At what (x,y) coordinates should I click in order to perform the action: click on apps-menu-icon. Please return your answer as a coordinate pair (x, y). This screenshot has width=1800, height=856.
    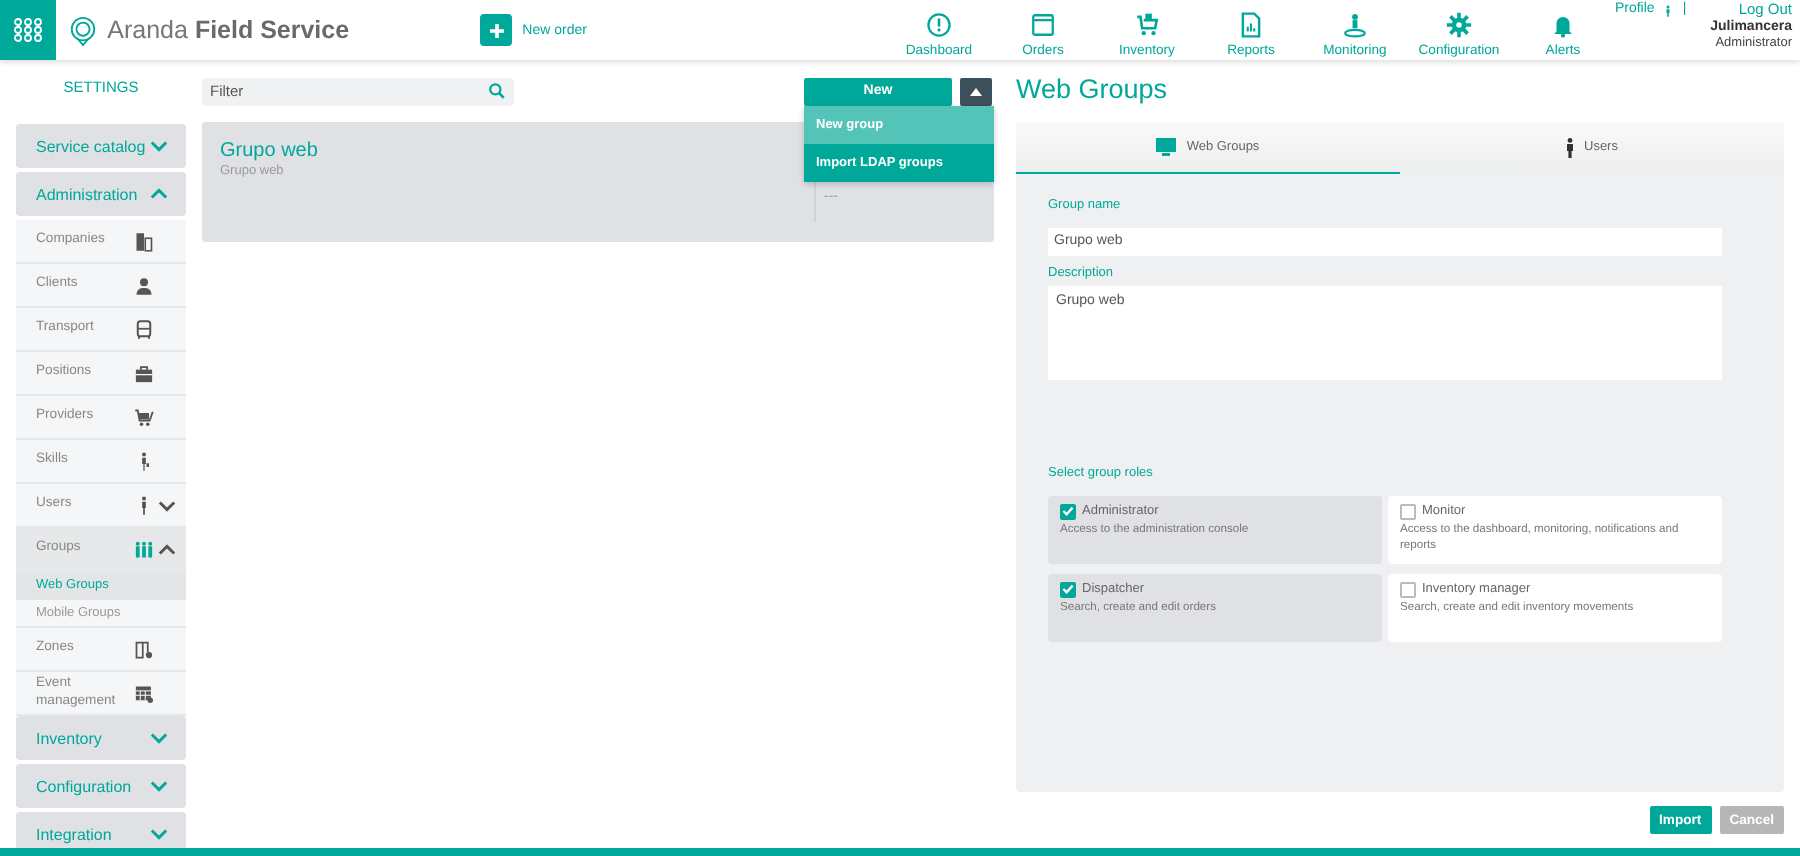
    Looking at the image, I should click on (28, 30).